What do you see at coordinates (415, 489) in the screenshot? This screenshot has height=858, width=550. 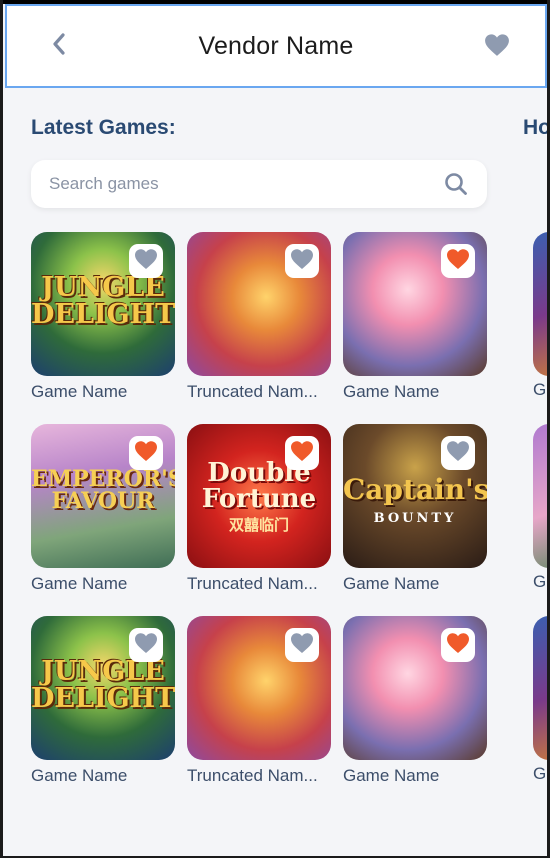 I see `game-art-title: Captain's` at bounding box center [415, 489].